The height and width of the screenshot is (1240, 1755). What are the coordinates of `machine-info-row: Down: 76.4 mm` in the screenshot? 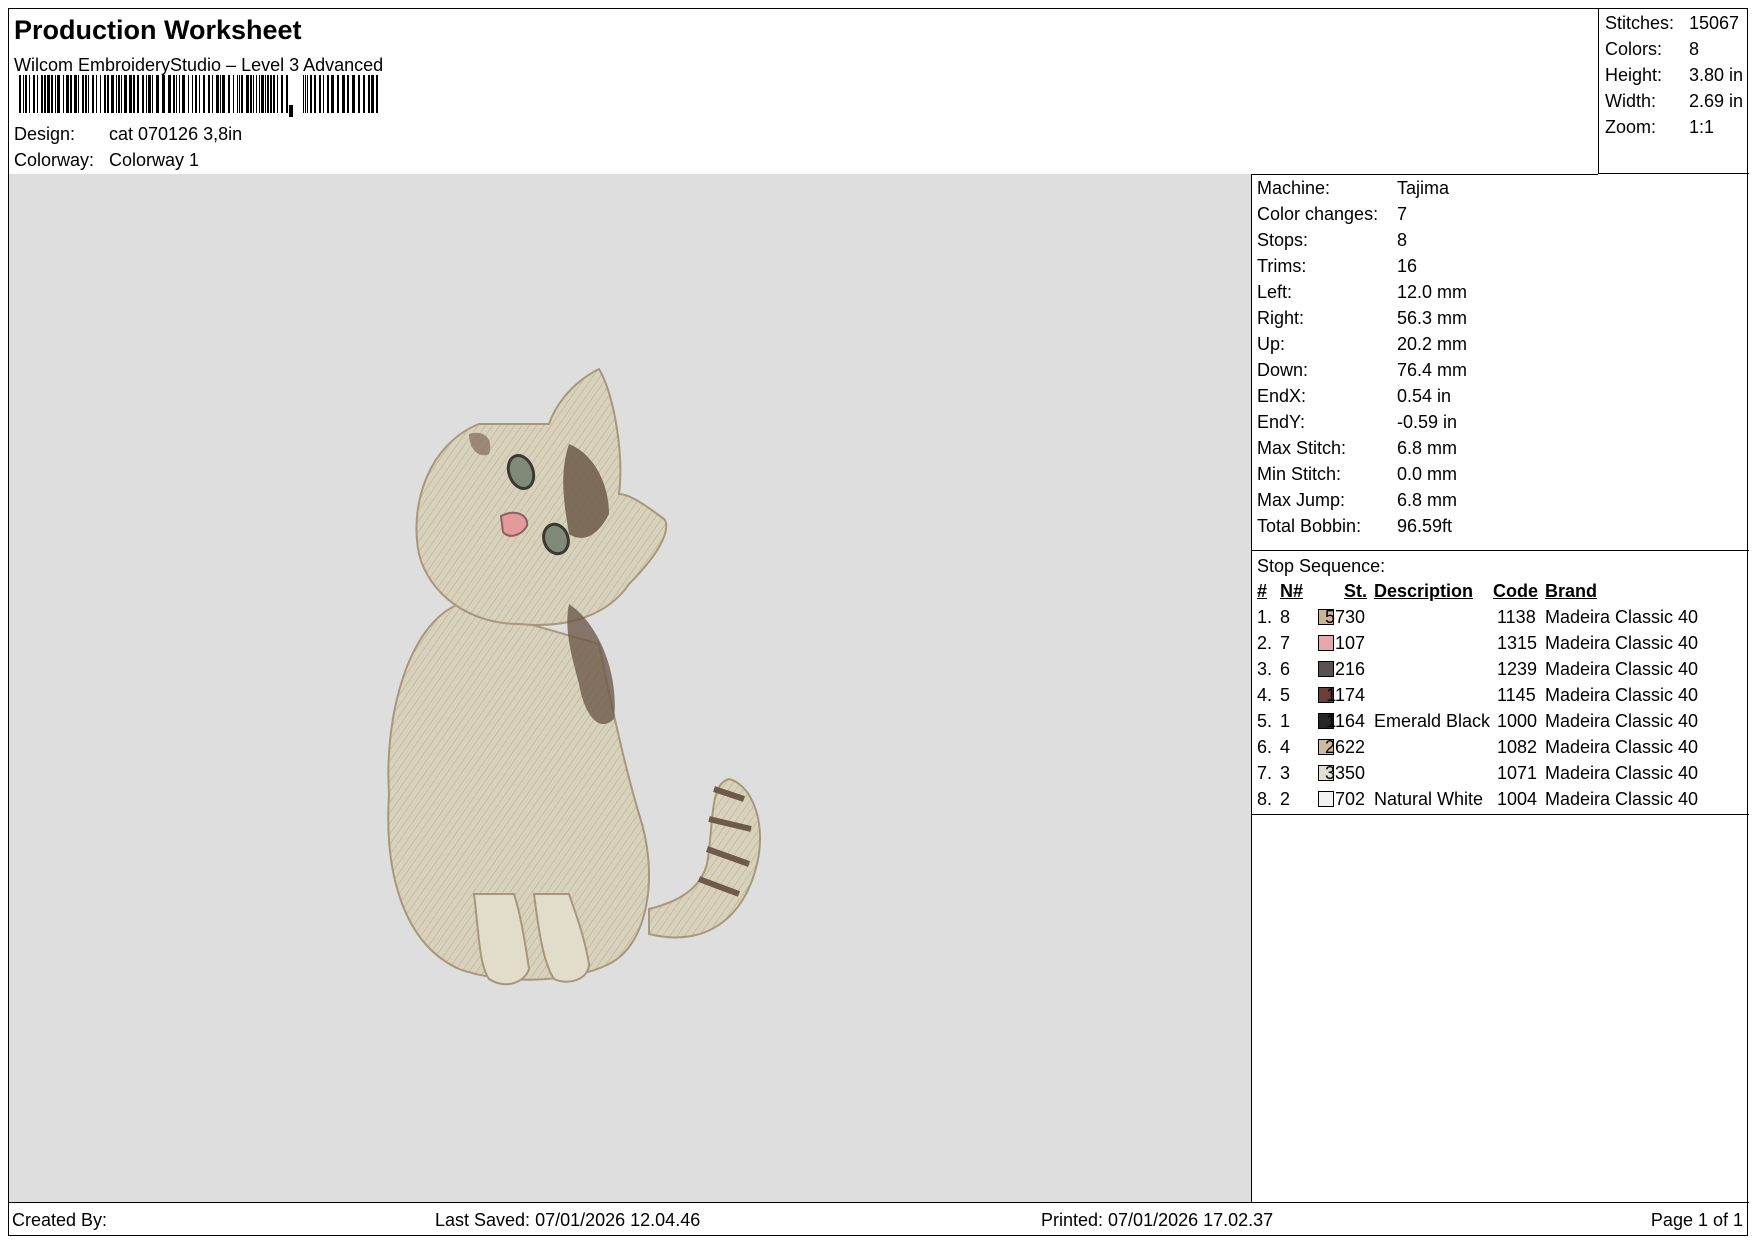 It's located at (1362, 370).